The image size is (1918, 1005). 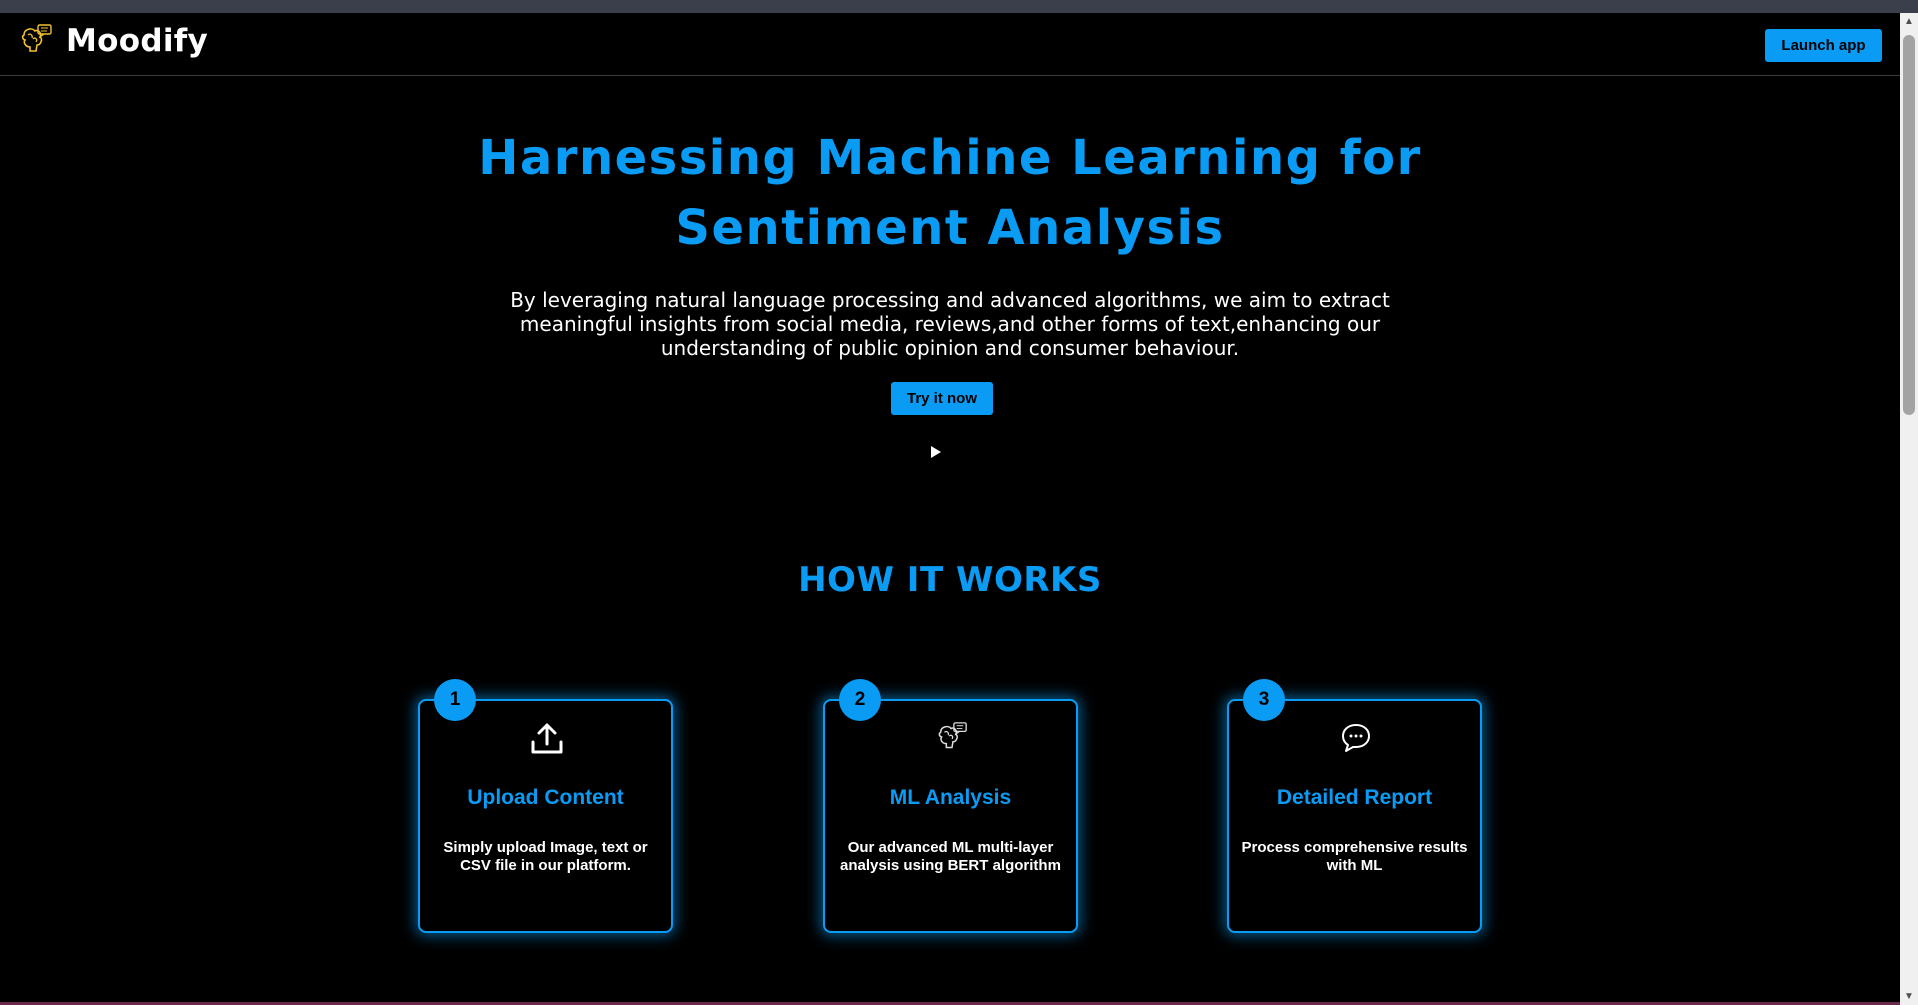 I want to click on step-number-badge: 3, so click(x=1264, y=700).